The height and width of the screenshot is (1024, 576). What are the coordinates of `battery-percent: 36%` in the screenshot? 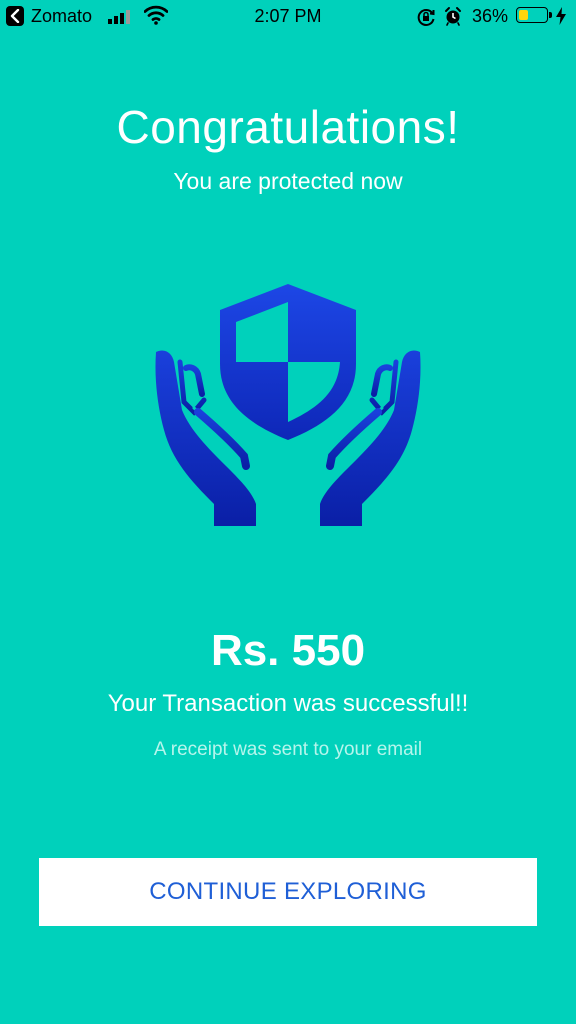 It's located at (490, 16).